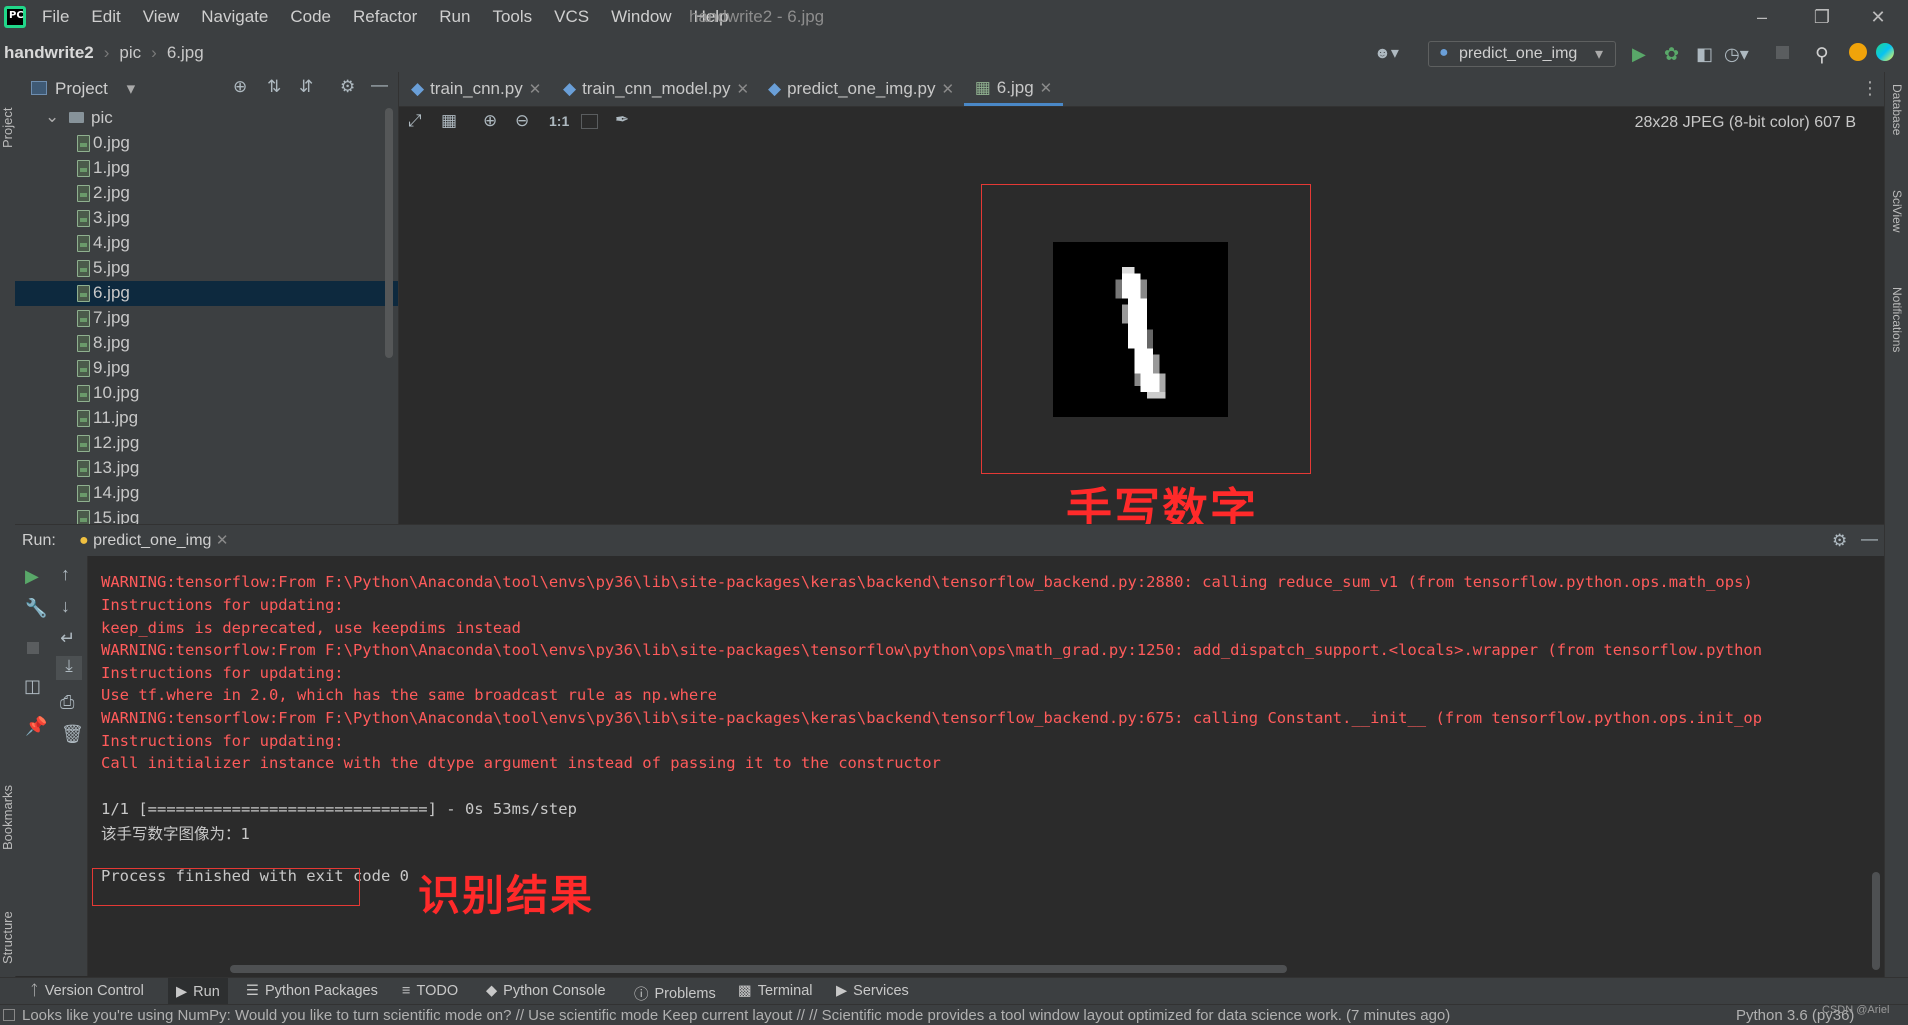 This screenshot has height=1025, width=1908. What do you see at coordinates (185, 53) in the screenshot?
I see `breadcrumb-file: 6.jpg` at bounding box center [185, 53].